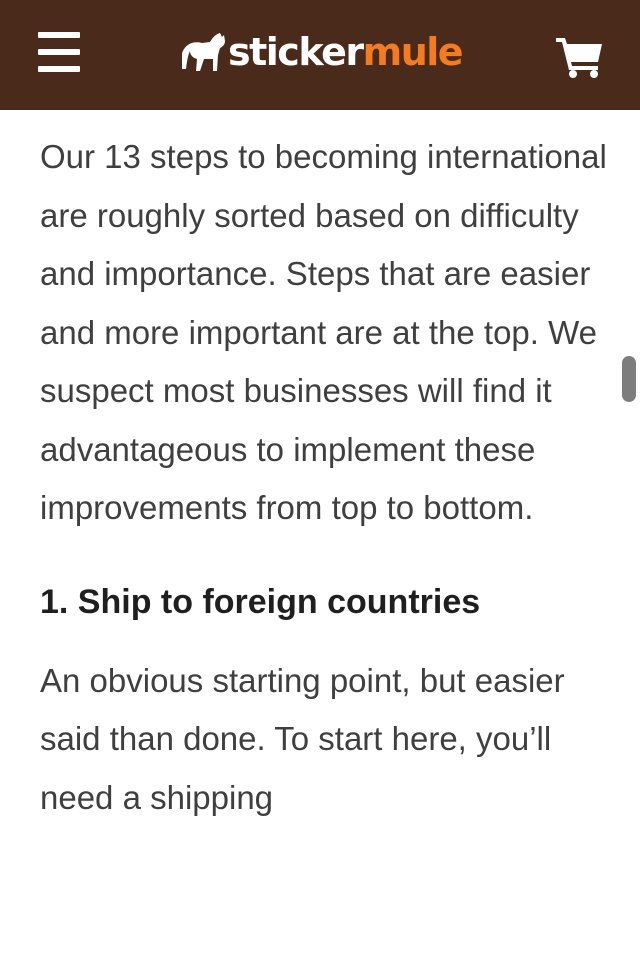 Image resolution: width=640 pixels, height=959 pixels. Describe the element at coordinates (413, 52) in the screenshot. I see `logo-text-mule: mule` at that location.